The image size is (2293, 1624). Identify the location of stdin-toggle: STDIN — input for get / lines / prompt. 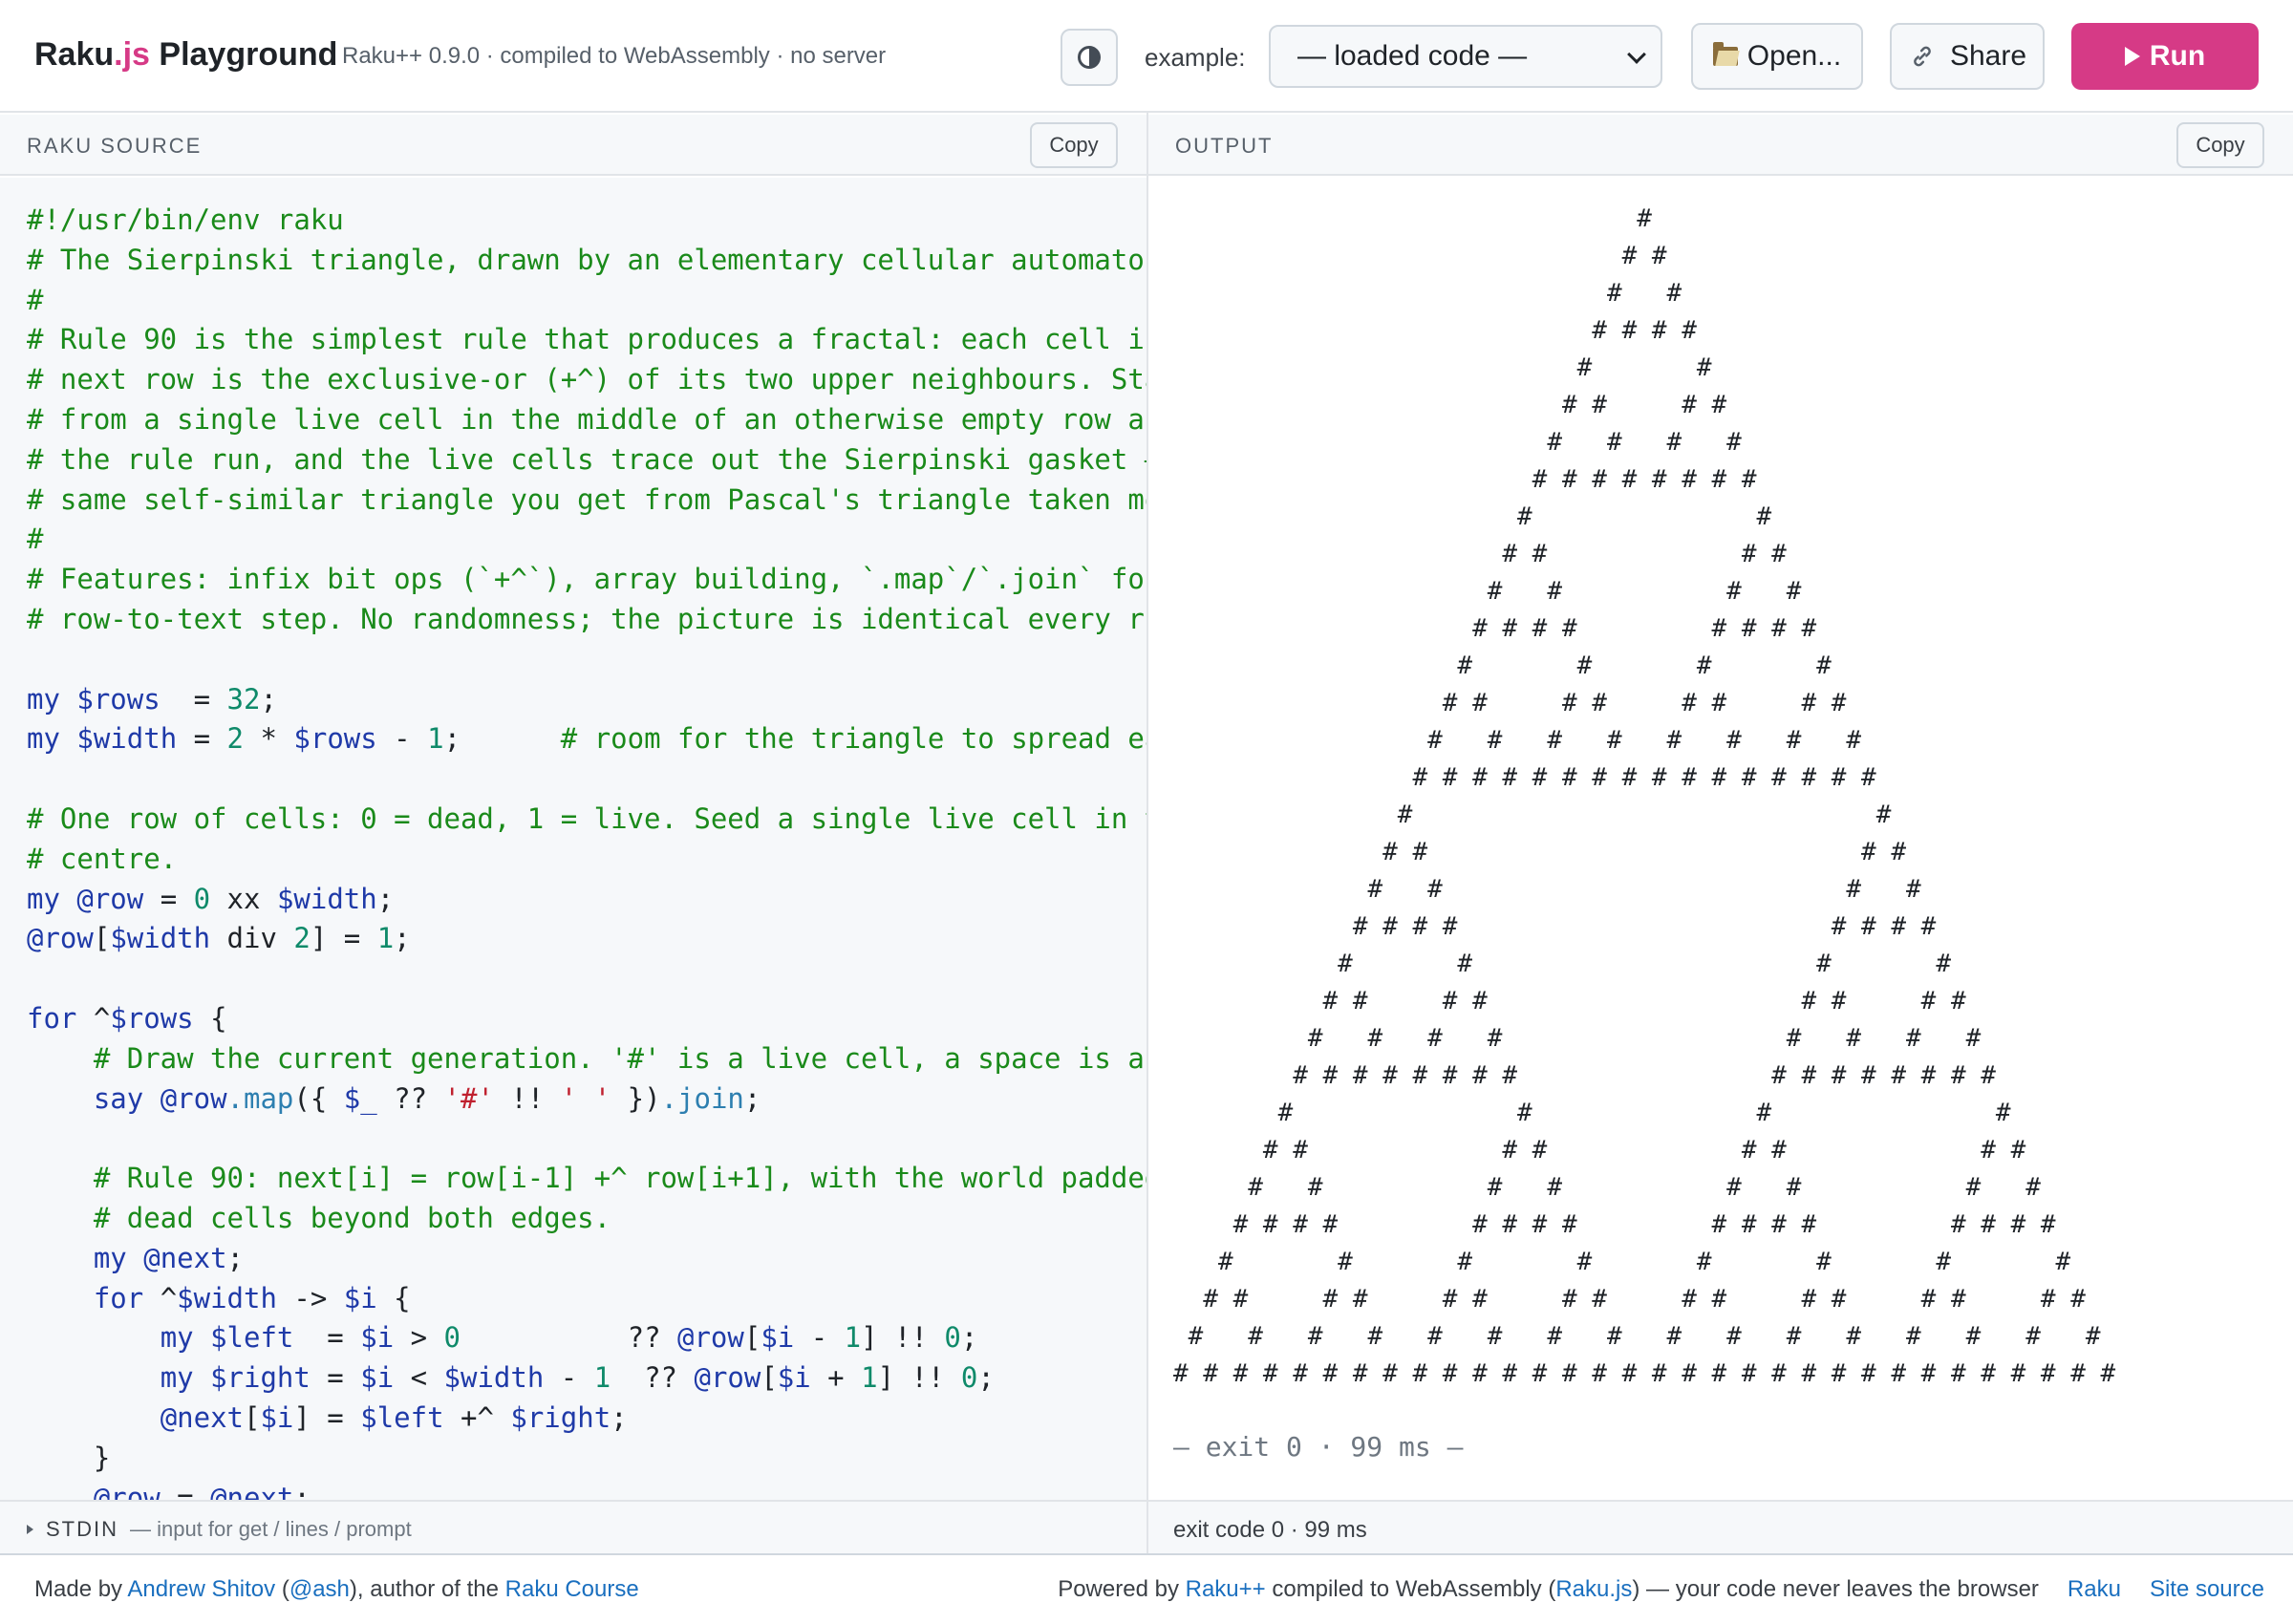
(573, 1526).